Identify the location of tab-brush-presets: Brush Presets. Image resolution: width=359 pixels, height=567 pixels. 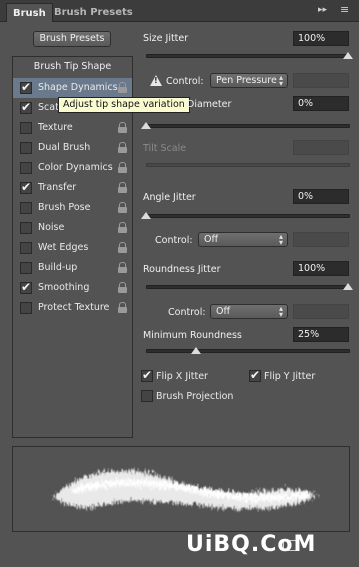
(93, 12).